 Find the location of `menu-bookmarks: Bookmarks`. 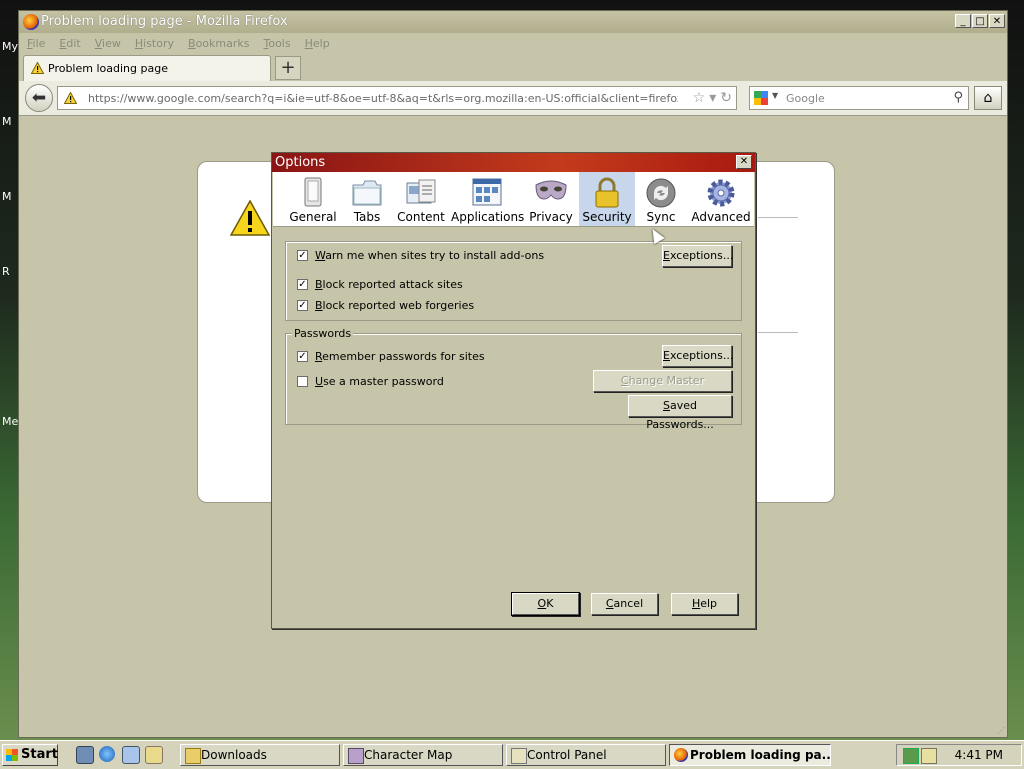

menu-bookmarks: Bookmarks is located at coordinates (218, 44).